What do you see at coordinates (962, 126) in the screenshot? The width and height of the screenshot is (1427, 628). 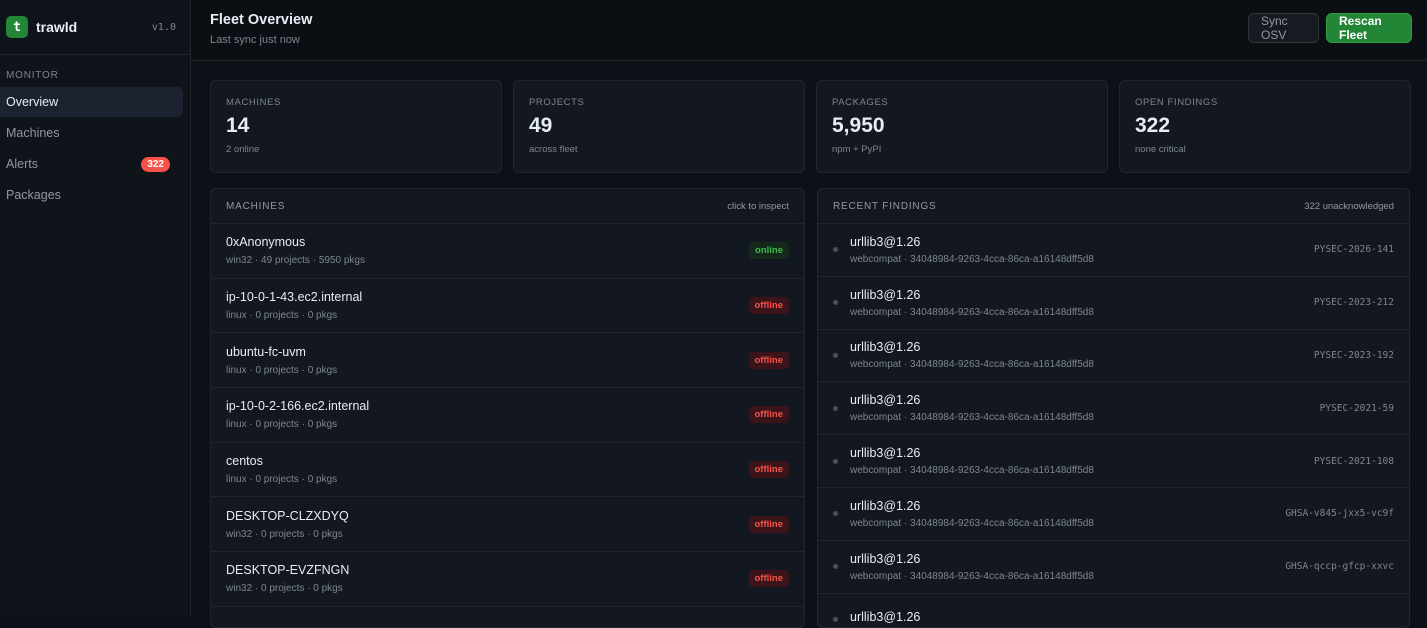 I see `stat-card-packages: PACKAGES 5,950 npm + PyPI` at bounding box center [962, 126].